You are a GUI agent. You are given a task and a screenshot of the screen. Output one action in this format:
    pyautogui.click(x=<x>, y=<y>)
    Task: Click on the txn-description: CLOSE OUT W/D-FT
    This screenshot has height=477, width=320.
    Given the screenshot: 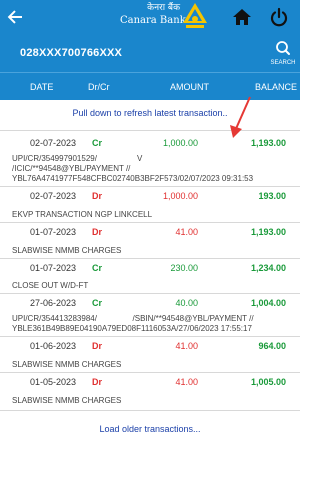 What is the action you would take?
    pyautogui.click(x=50, y=285)
    